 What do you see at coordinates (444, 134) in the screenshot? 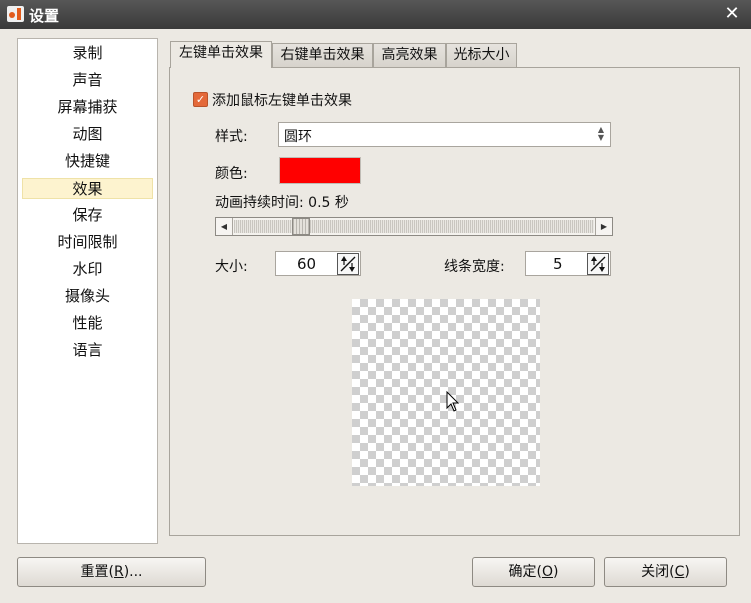
I see `style-select: 圆环 ▲ ▼` at bounding box center [444, 134].